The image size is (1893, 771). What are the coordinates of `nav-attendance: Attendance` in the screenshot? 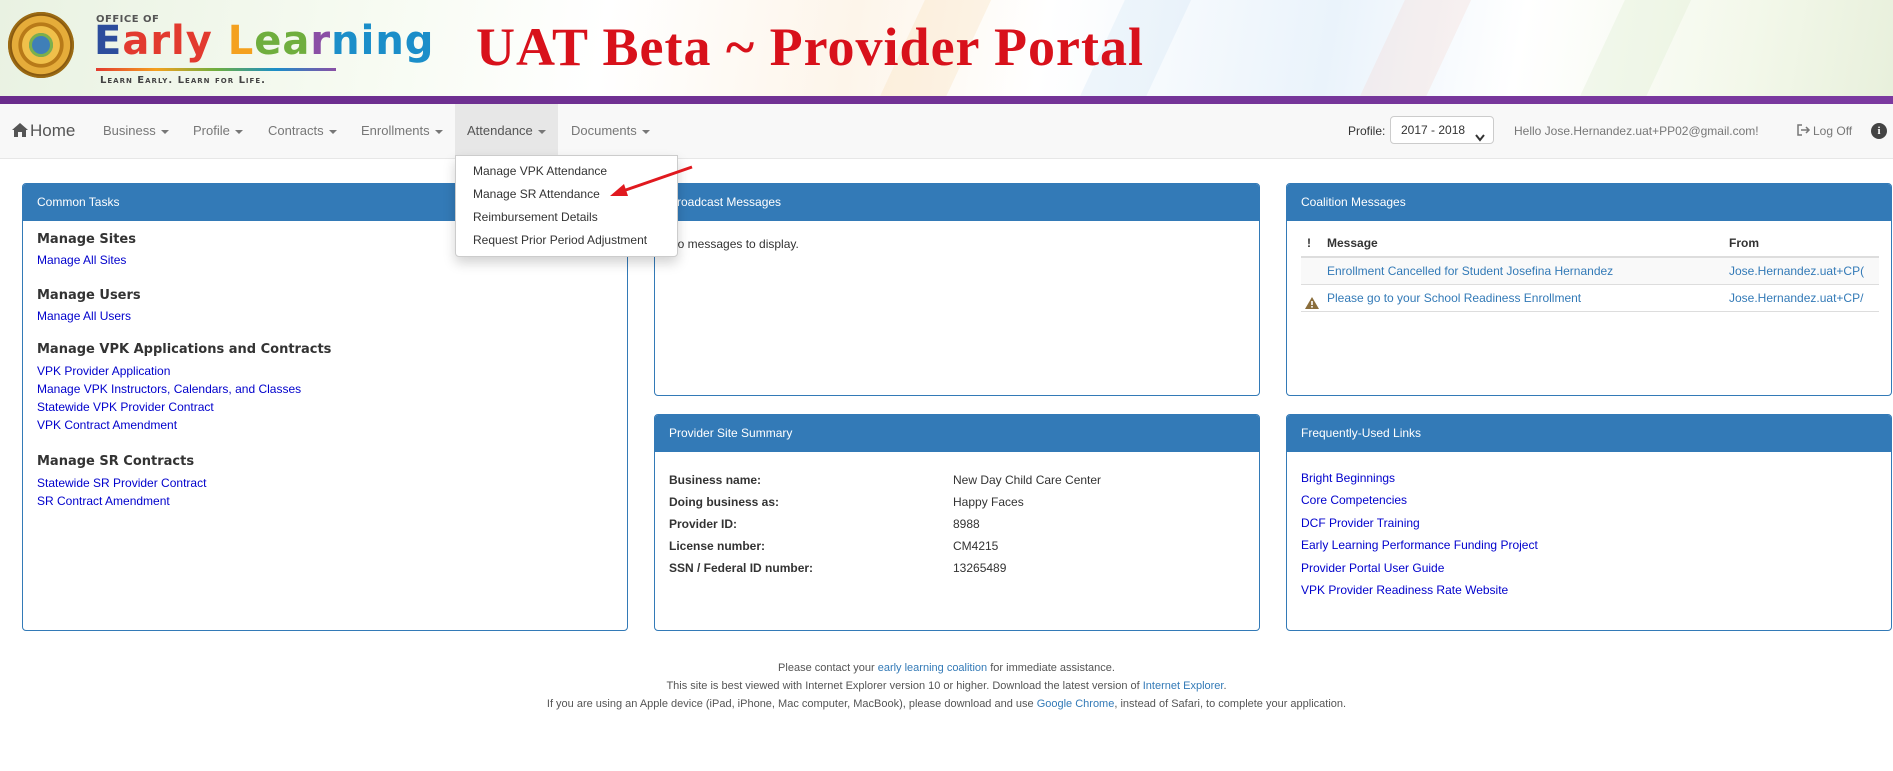 It's located at (506, 131).